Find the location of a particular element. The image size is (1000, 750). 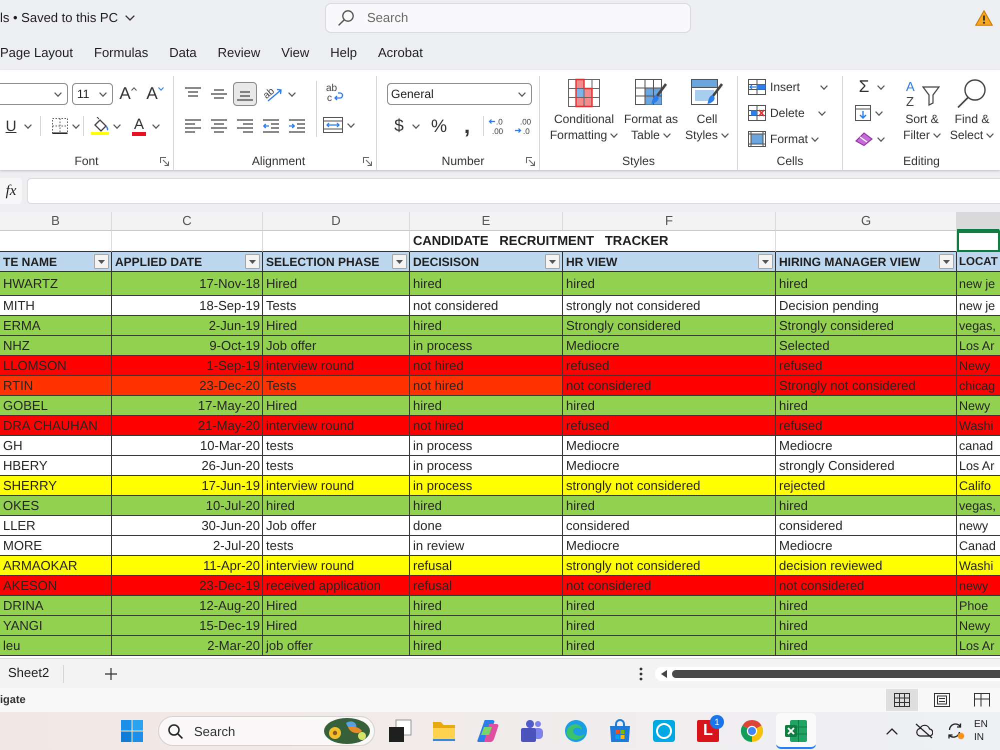

formula-input-field is located at coordinates (513, 191).